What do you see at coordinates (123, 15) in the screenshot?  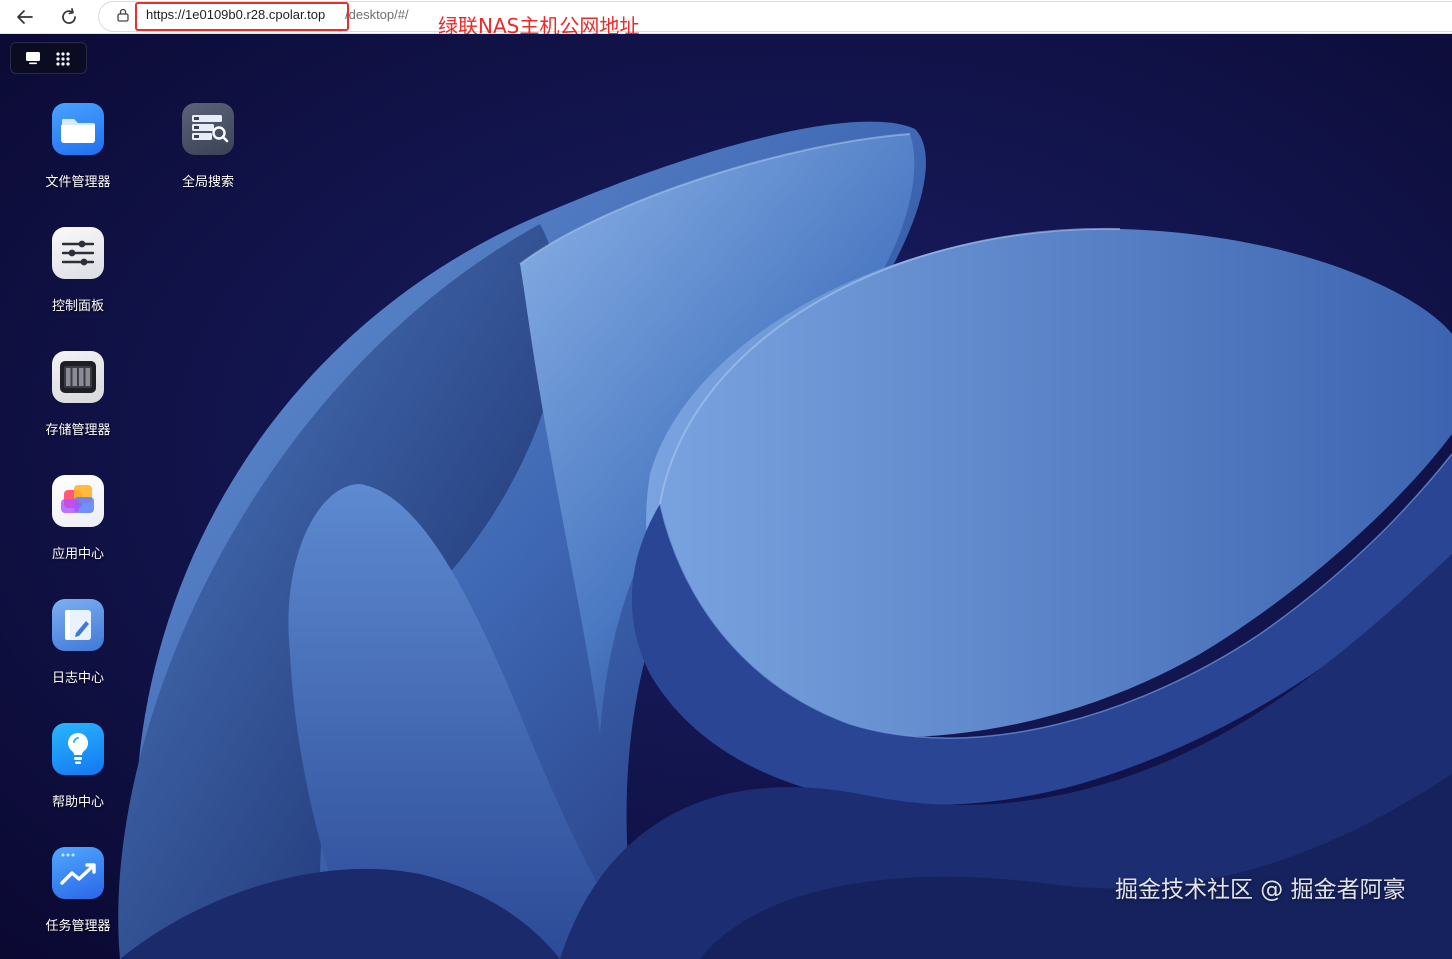 I see `lock-icon` at bounding box center [123, 15].